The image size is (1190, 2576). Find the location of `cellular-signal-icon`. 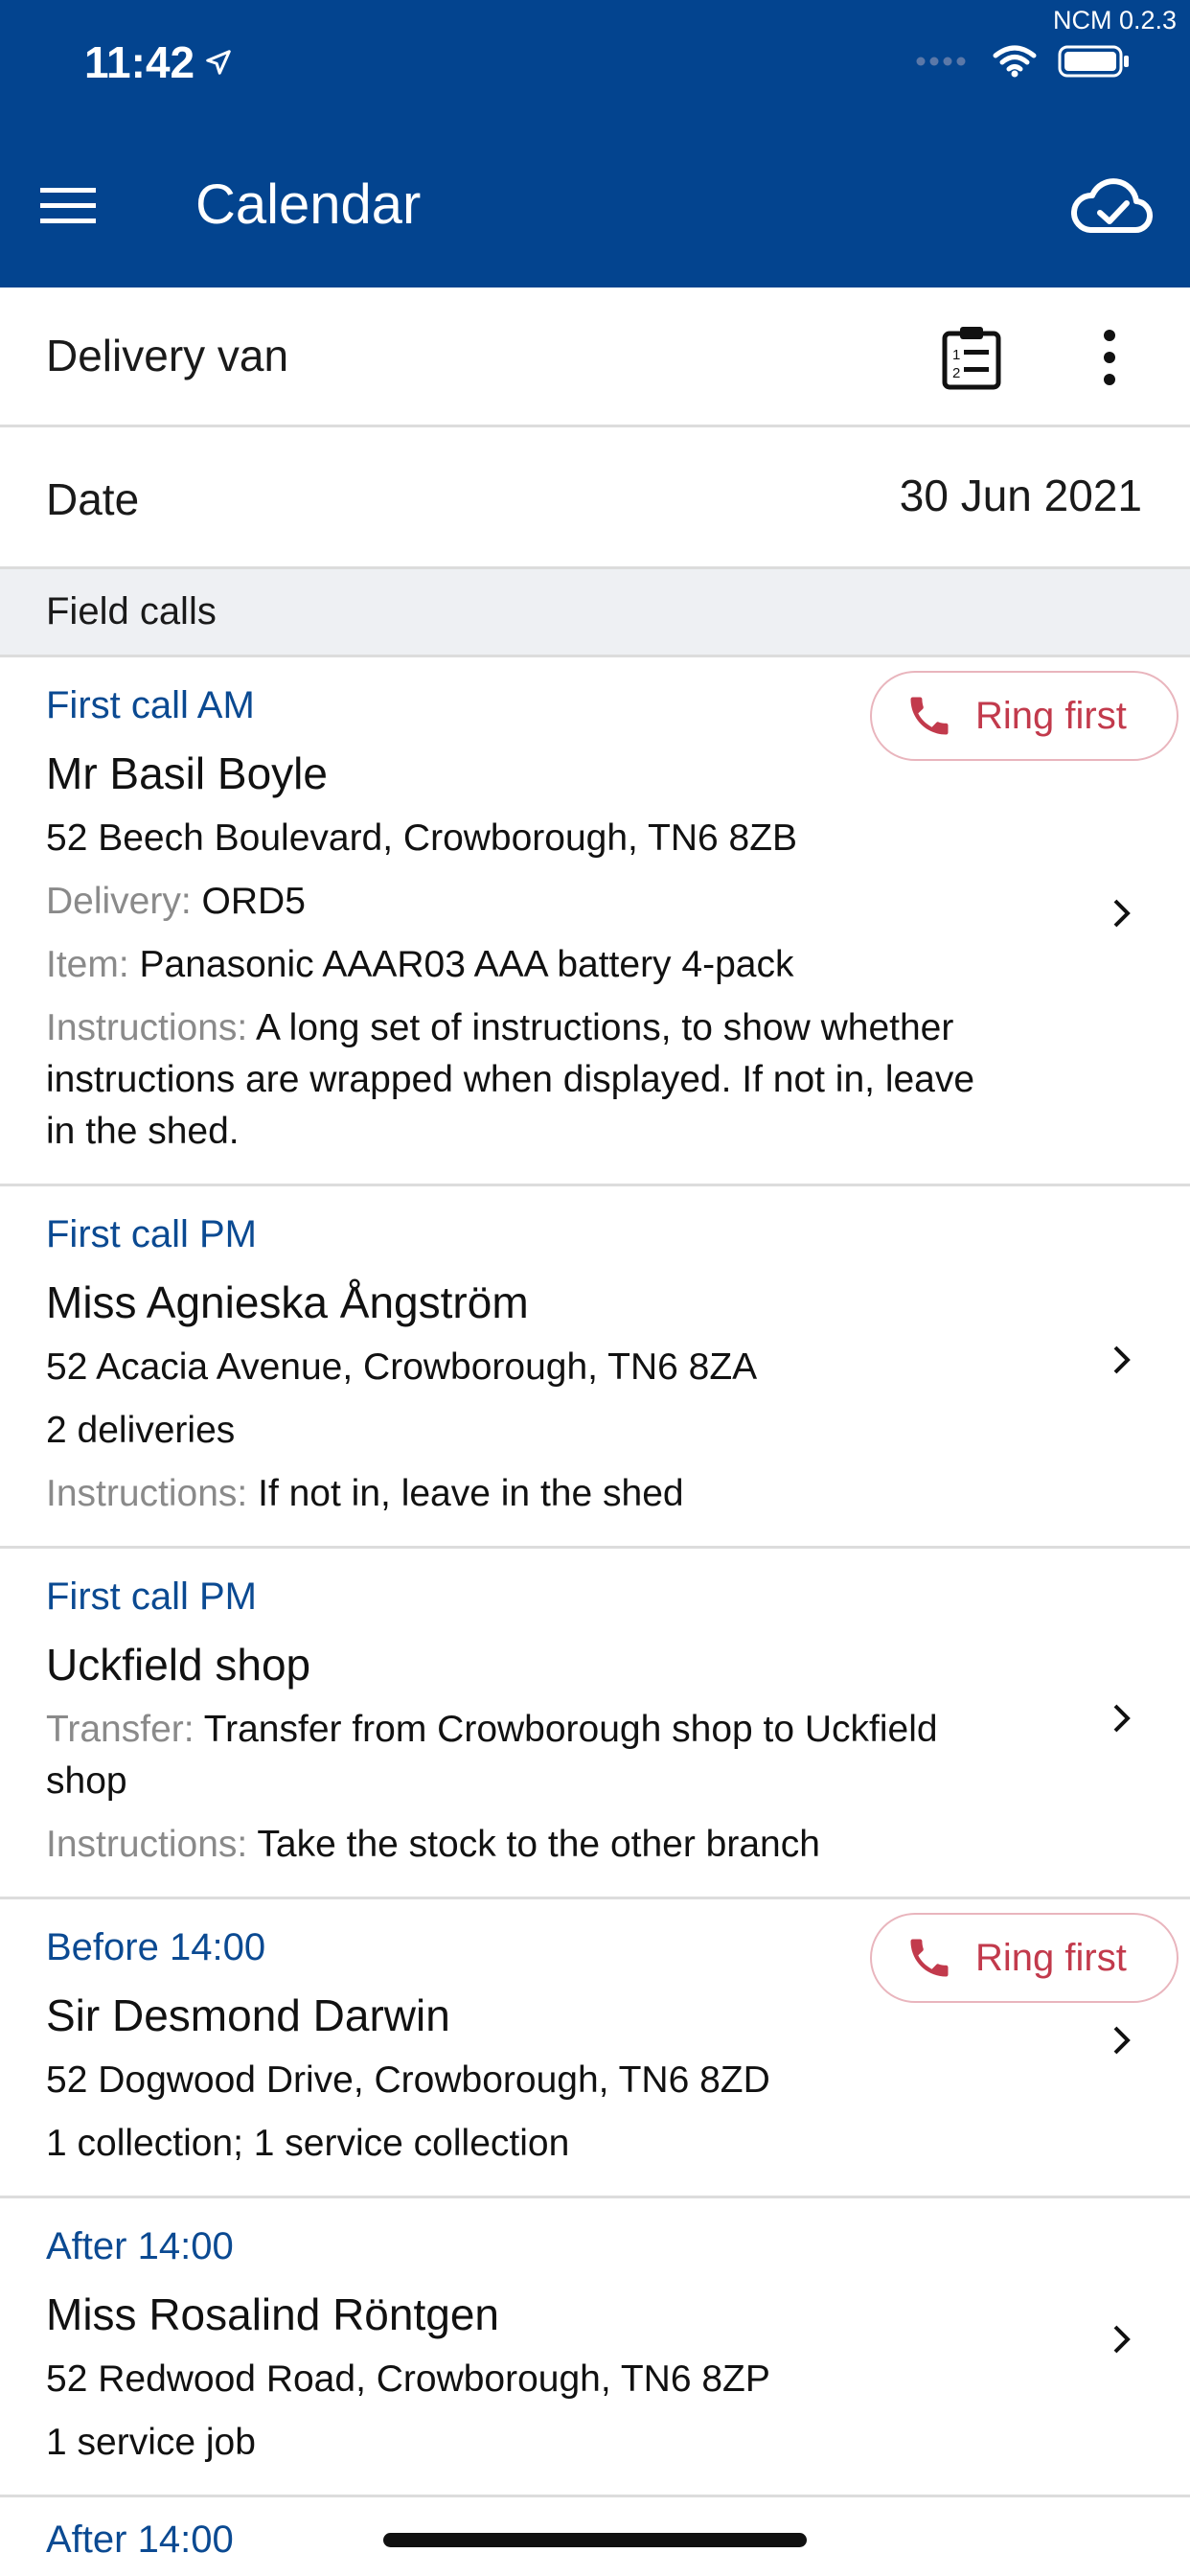

cellular-signal-icon is located at coordinates (941, 62).